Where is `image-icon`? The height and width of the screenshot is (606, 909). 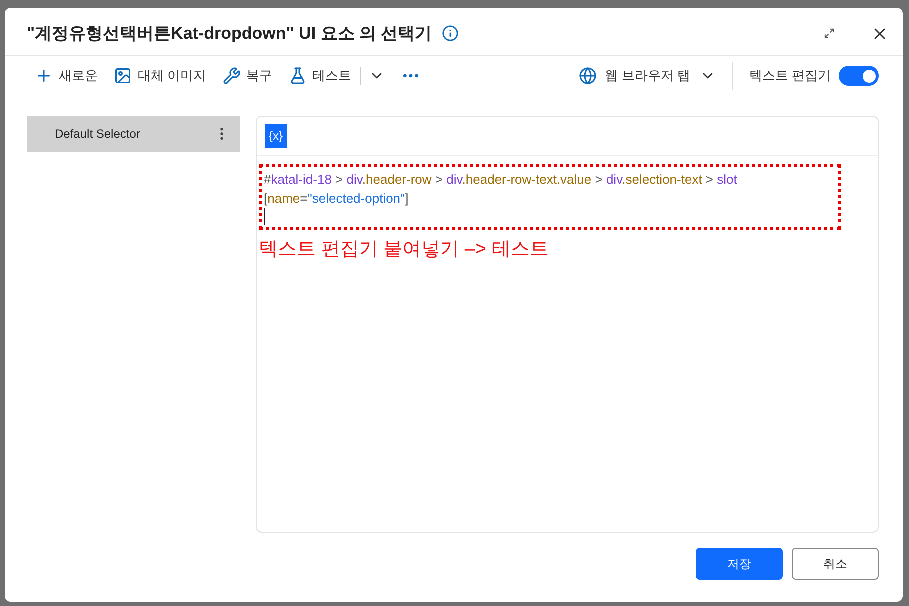 image-icon is located at coordinates (123, 76).